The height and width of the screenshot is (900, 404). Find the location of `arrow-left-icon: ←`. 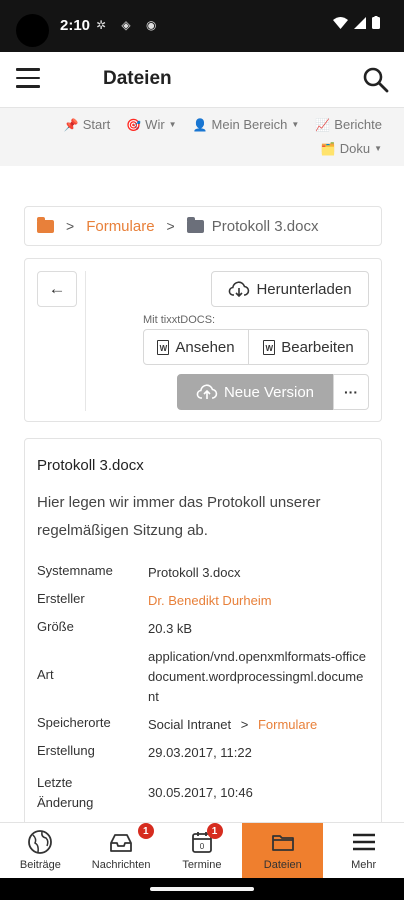

arrow-left-icon: ← is located at coordinates (57, 288).